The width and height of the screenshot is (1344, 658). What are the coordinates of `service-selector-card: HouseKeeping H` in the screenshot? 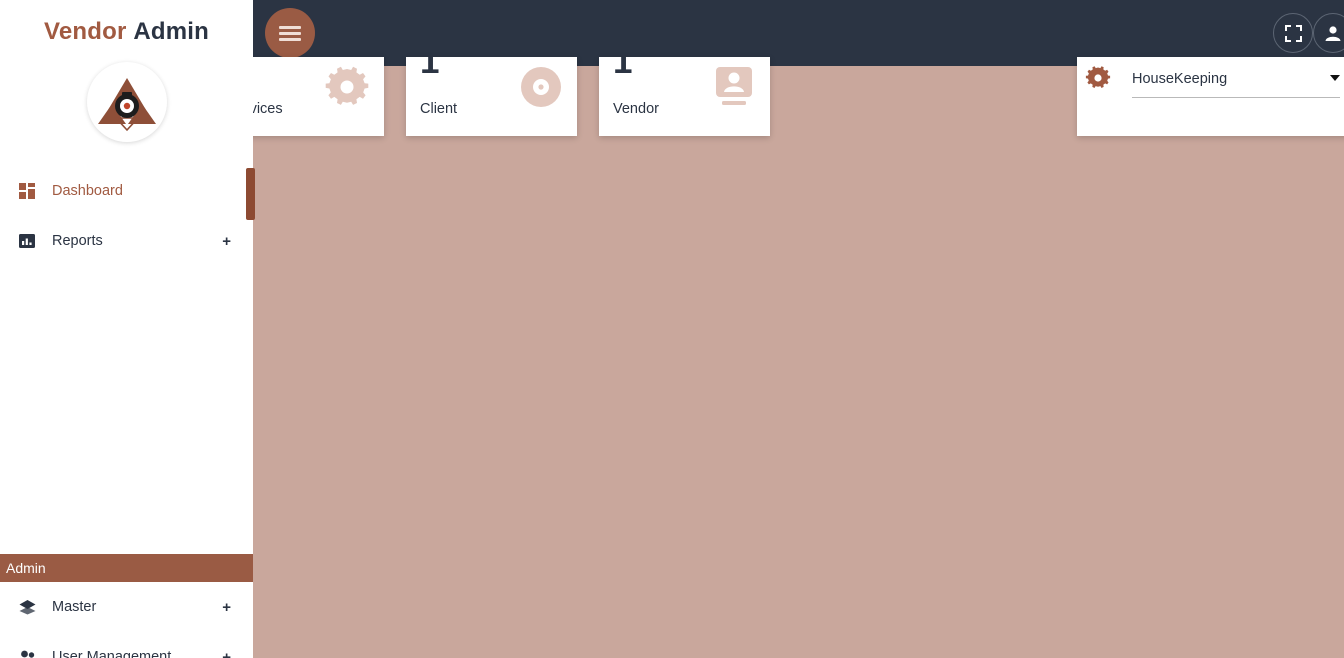 It's located at (1210, 96).